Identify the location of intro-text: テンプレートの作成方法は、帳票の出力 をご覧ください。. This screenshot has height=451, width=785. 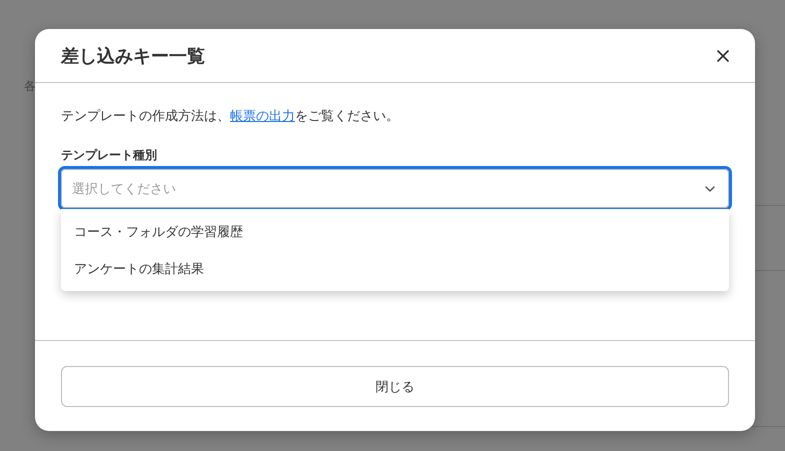
(230, 117).